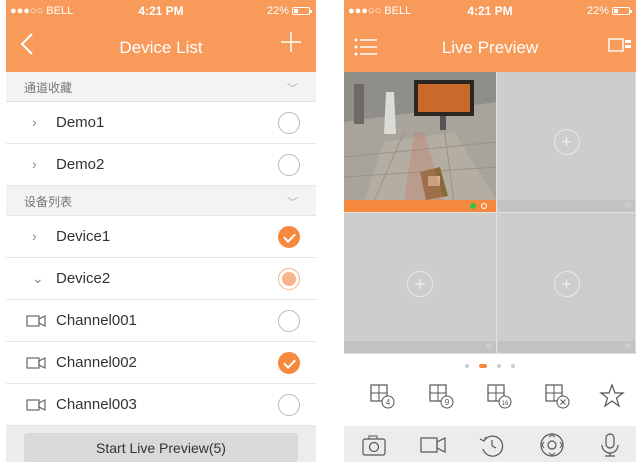 The height and width of the screenshot is (462, 638). Describe the element at coordinates (374, 445) in the screenshot. I see `camera-snapshot-icon` at that location.